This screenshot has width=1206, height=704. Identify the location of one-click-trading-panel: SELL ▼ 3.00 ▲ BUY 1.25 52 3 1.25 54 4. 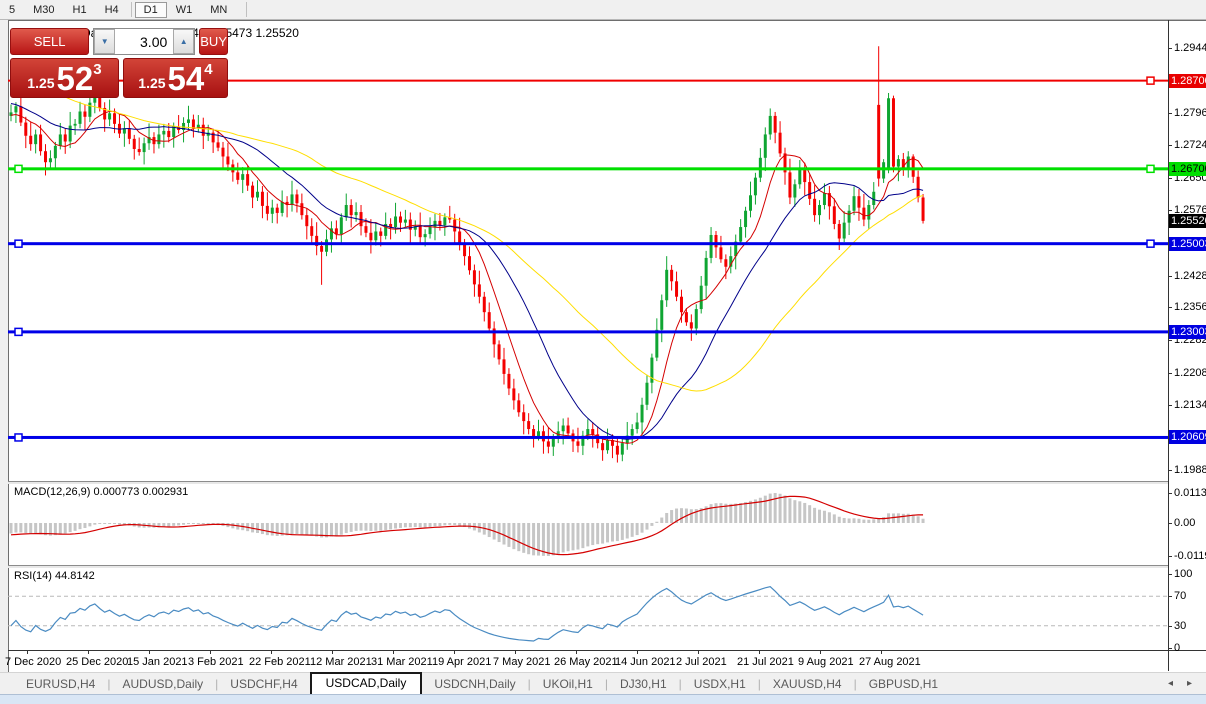
(119, 63).